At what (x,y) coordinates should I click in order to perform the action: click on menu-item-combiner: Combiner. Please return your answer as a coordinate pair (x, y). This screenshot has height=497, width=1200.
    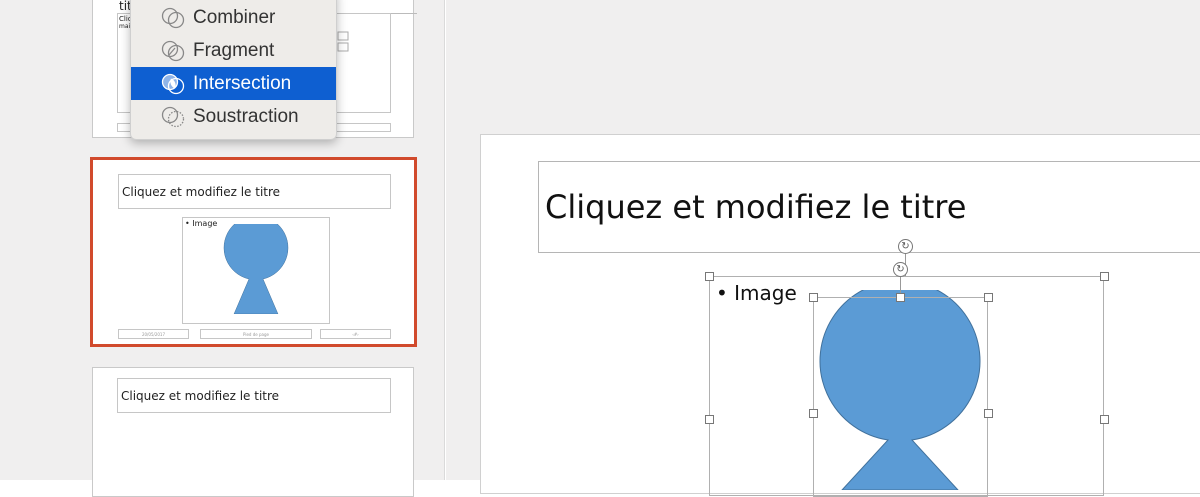
    Looking at the image, I should click on (233, 17).